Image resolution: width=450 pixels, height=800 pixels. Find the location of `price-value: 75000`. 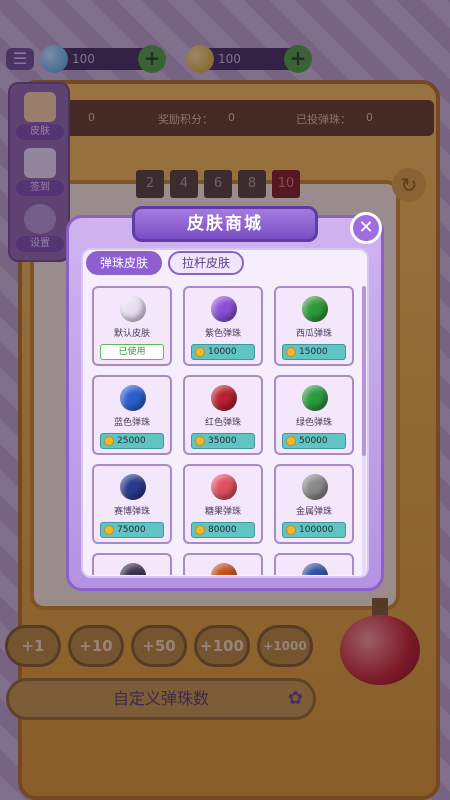

price-value: 75000 is located at coordinates (131, 530).